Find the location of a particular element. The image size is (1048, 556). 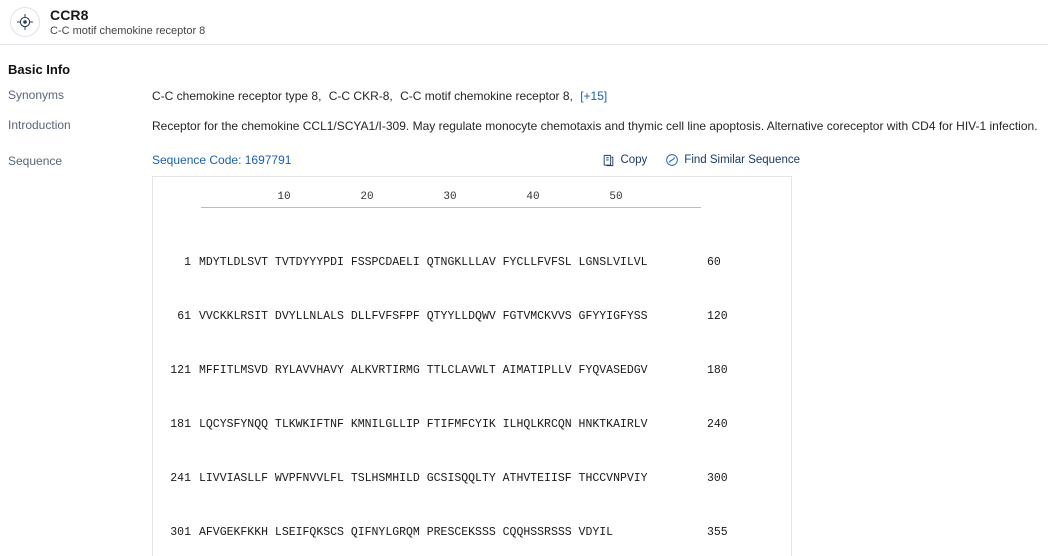

sequence-code: Sequence Code: 1697791 is located at coordinates (221, 160).